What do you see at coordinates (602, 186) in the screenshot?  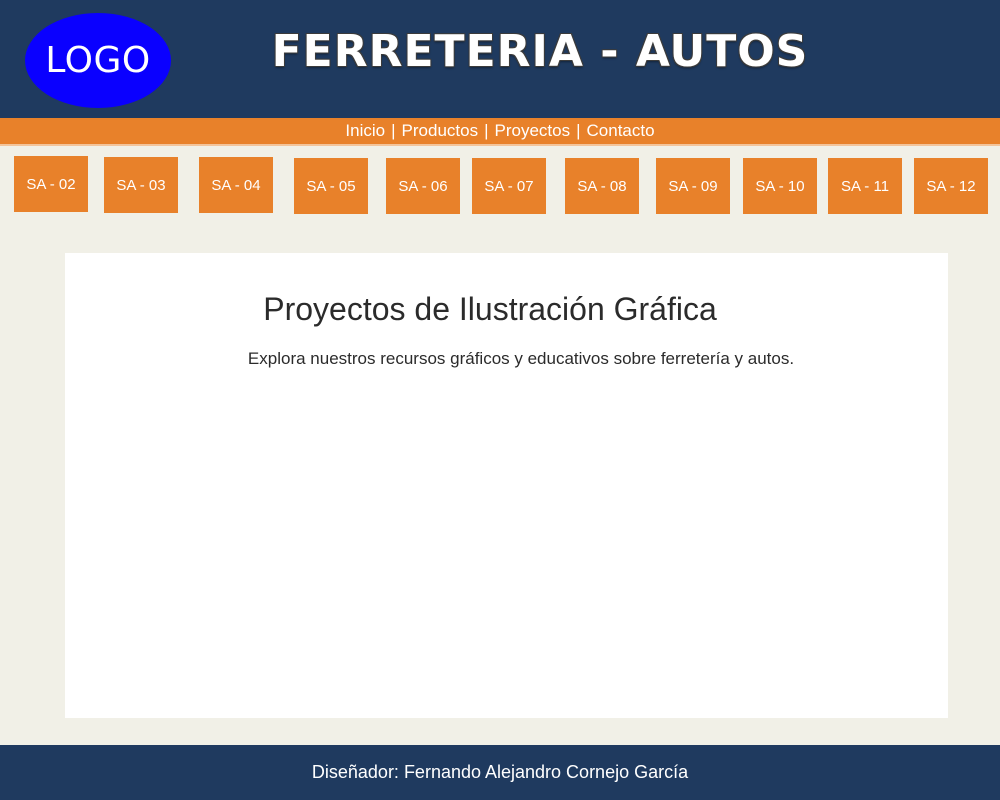 I see `tile-sa-08: SA - 08` at bounding box center [602, 186].